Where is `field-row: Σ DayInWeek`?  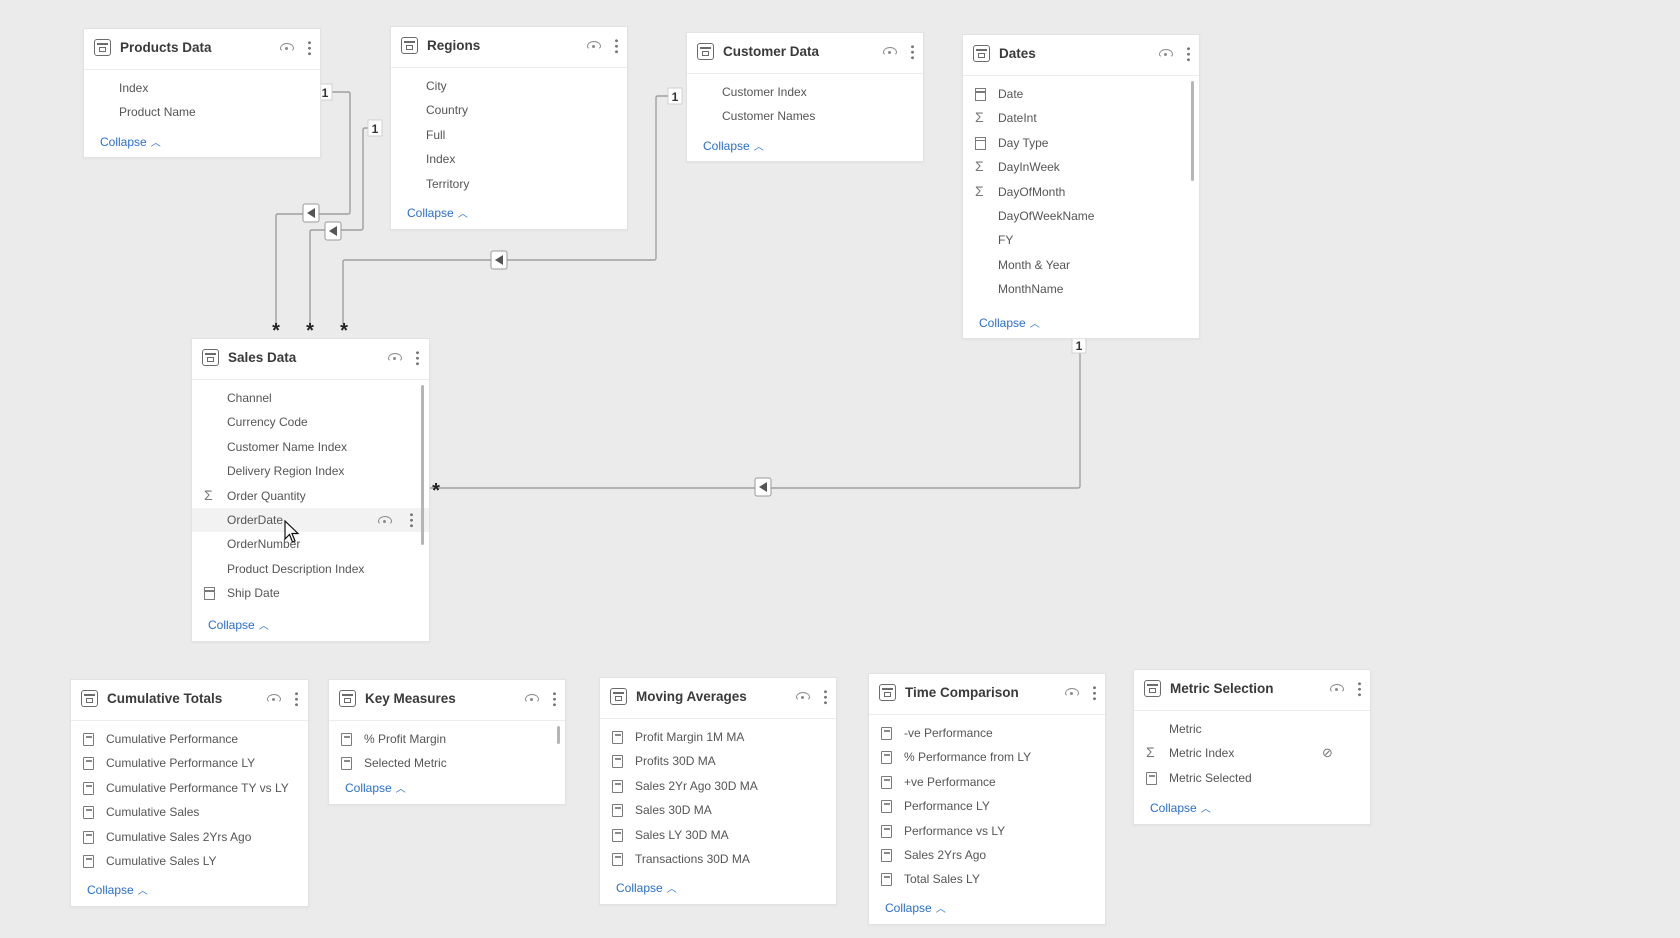
field-row: Σ DayInWeek is located at coordinates (1081, 167).